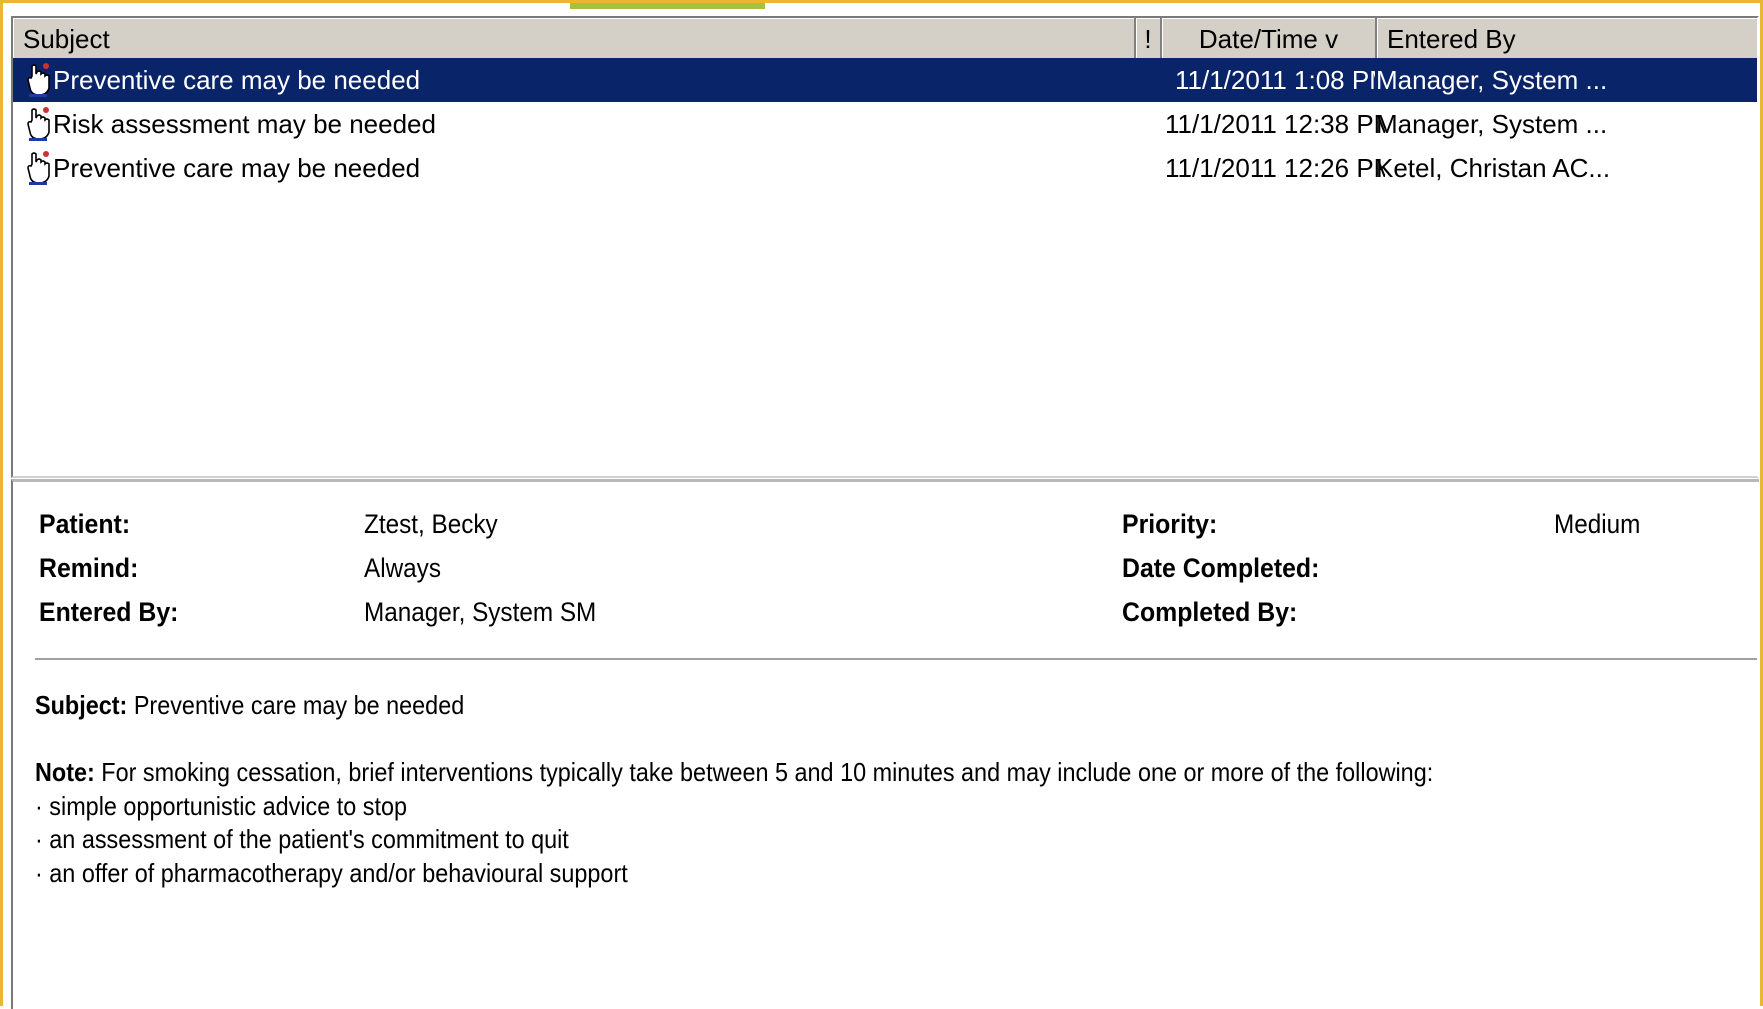 The height and width of the screenshot is (1009, 1763). What do you see at coordinates (65, 772) in the screenshot?
I see `note-label: Note:` at bounding box center [65, 772].